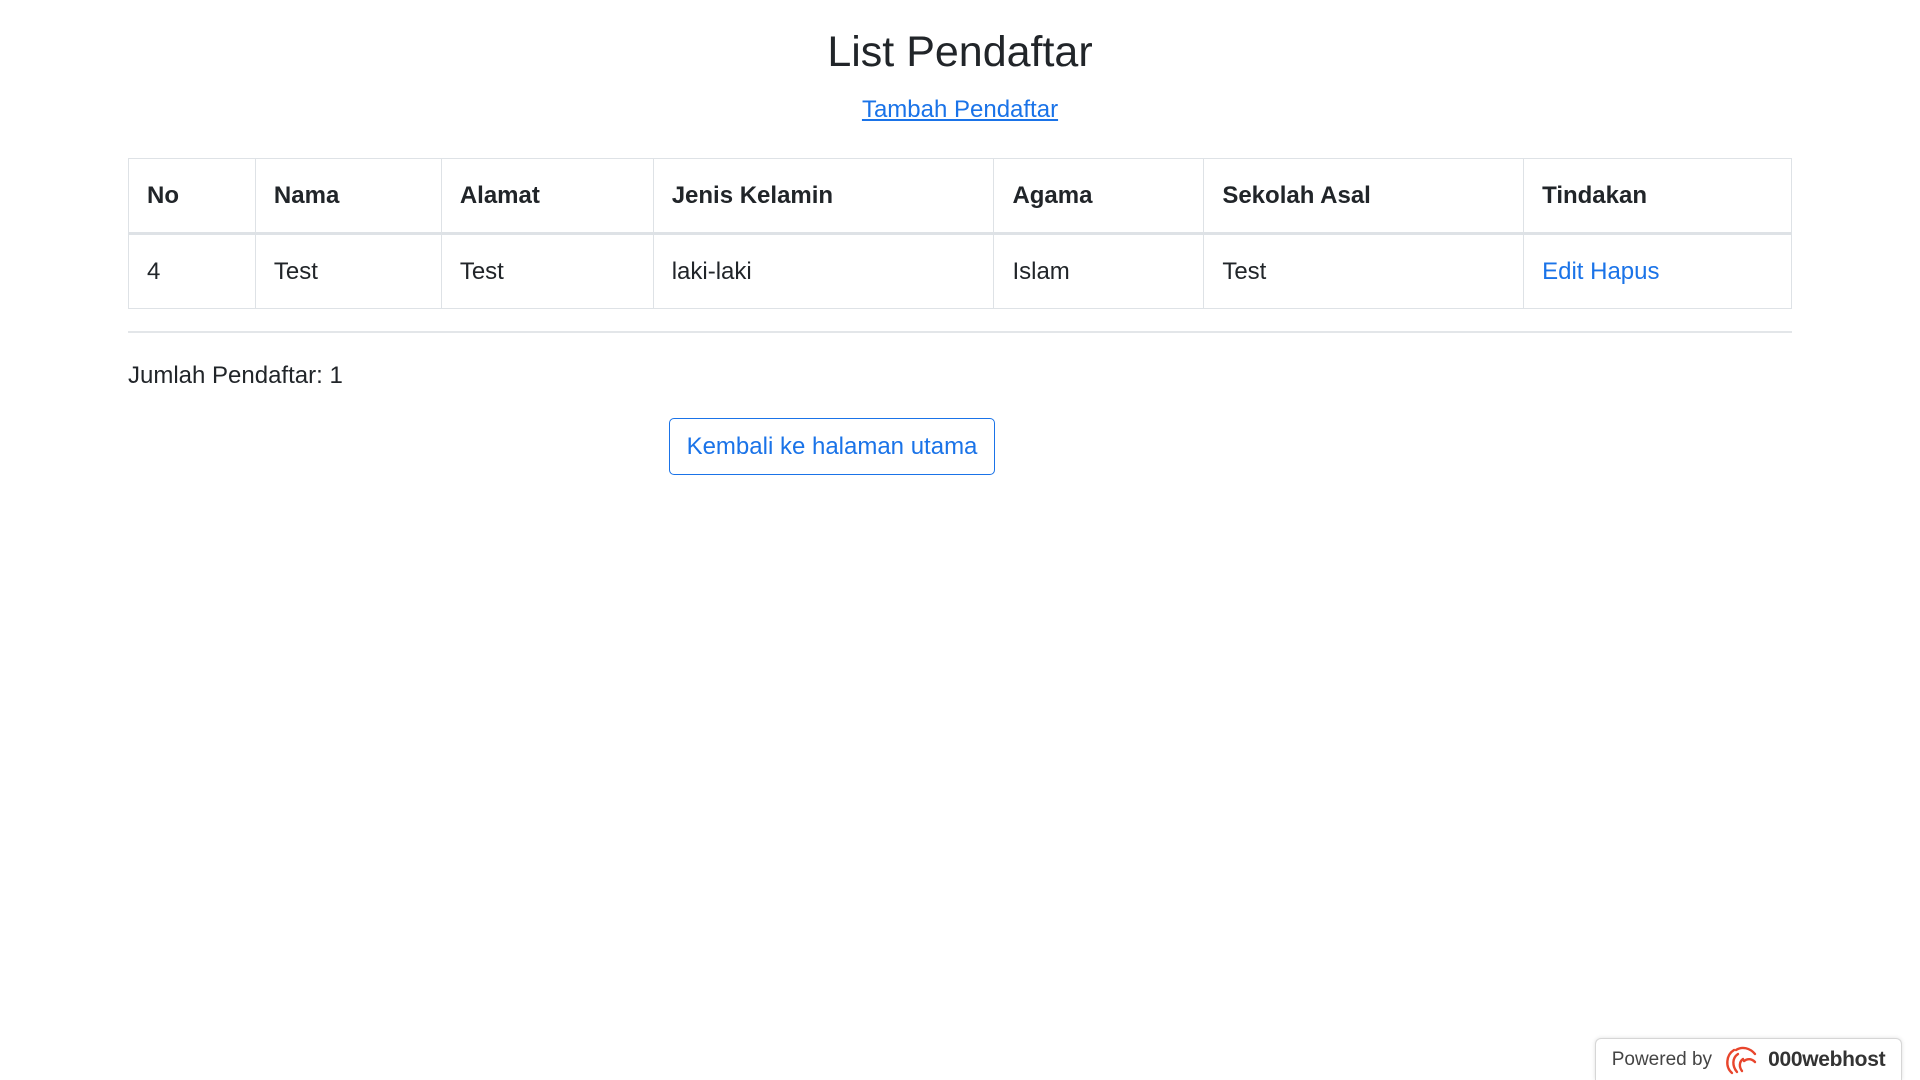  What do you see at coordinates (547, 196) in the screenshot?
I see `header-alamat: Alamat` at bounding box center [547, 196].